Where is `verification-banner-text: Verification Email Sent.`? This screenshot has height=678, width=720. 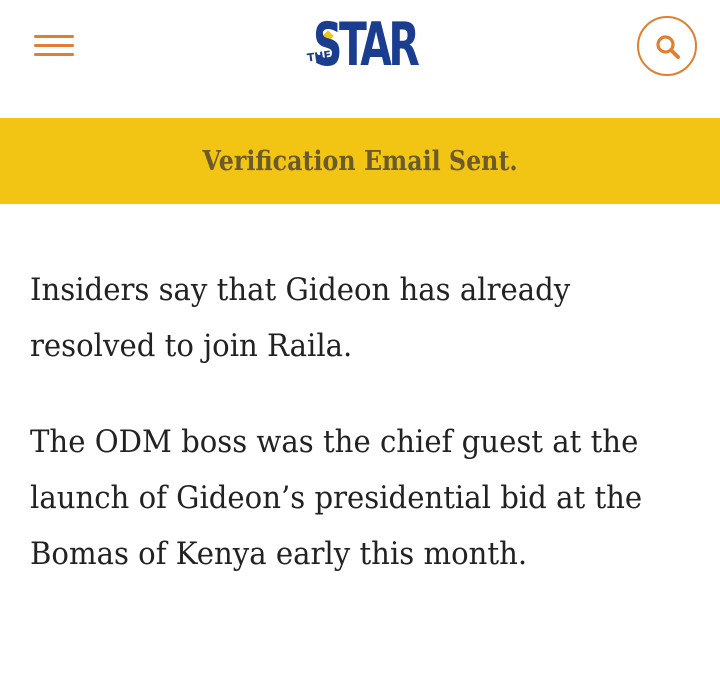 verification-banner-text: Verification Email Sent. is located at coordinates (360, 161).